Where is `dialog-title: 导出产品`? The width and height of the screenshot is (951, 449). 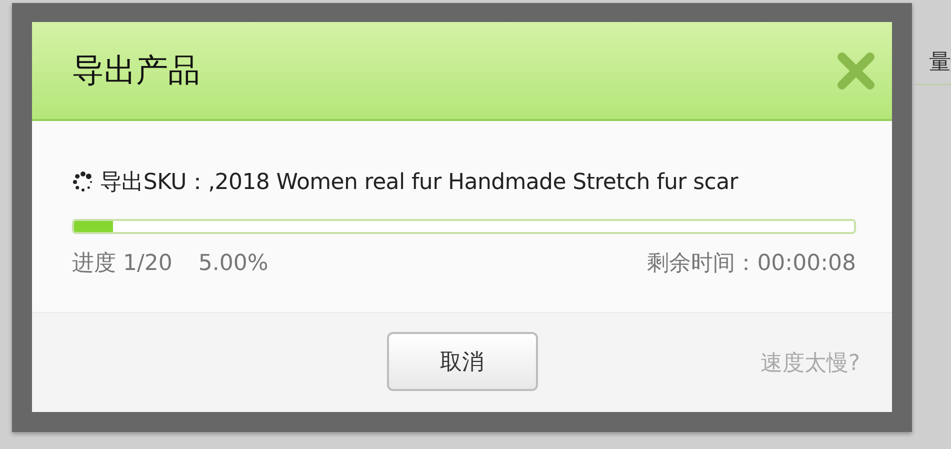
dialog-title: 导出产品 is located at coordinates (136, 70).